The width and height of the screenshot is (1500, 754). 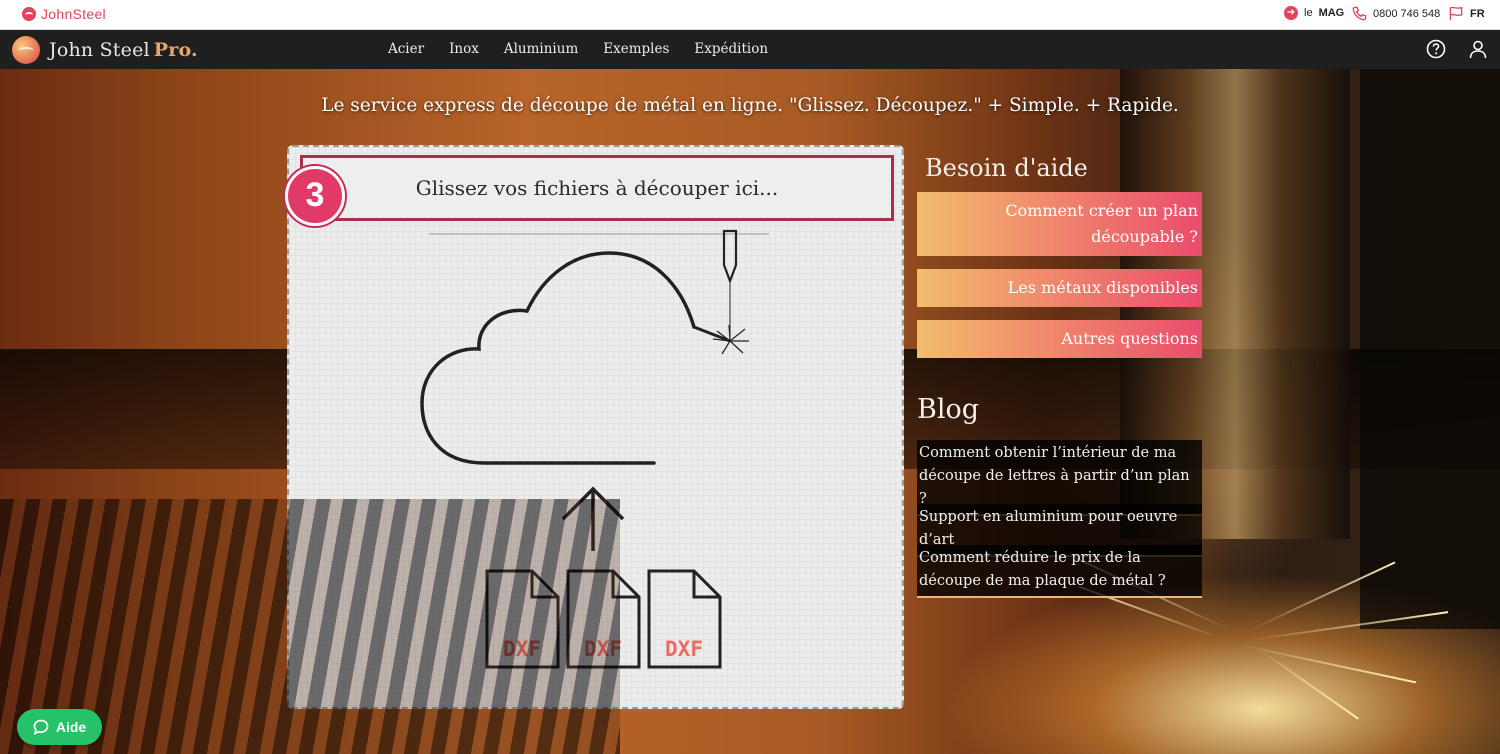 I want to click on cloud-icon, so click(x=558, y=358).